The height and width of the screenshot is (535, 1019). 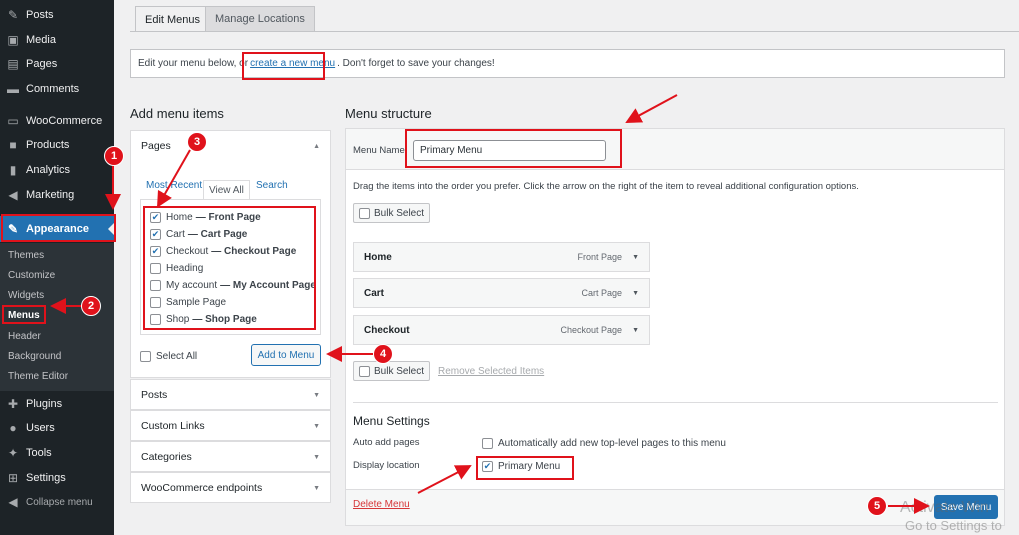 I want to click on arrow-menu-name, so click(x=651, y=108).